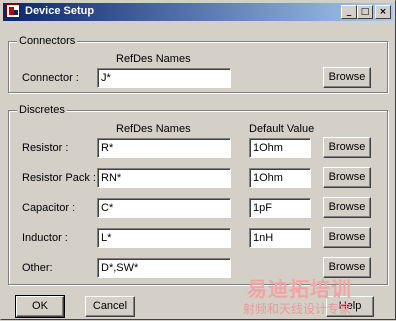  What do you see at coordinates (280, 148) in the screenshot?
I see `resistor-default-input: 1Ohm` at bounding box center [280, 148].